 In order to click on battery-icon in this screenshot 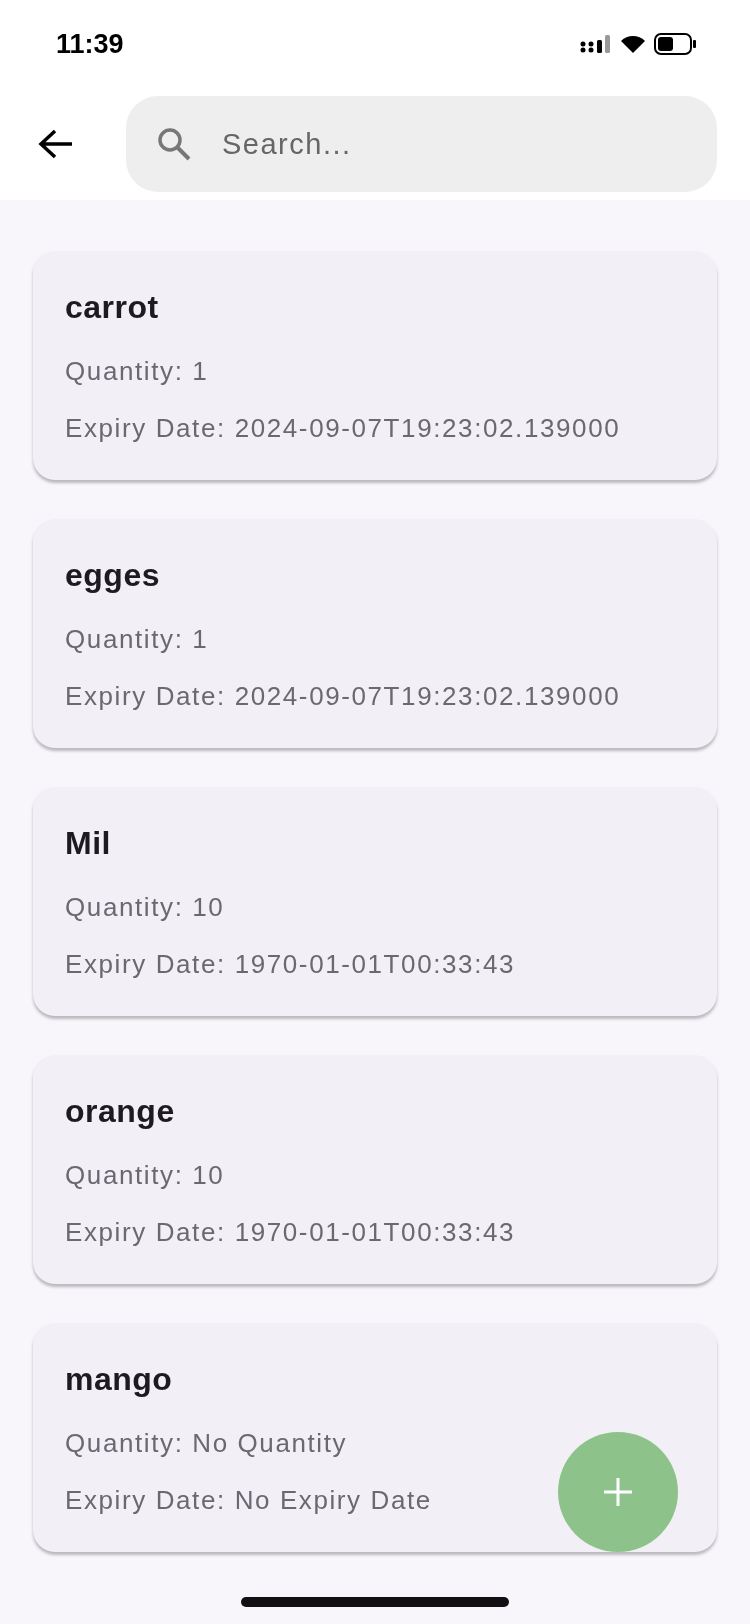, I will do `click(675, 44)`.